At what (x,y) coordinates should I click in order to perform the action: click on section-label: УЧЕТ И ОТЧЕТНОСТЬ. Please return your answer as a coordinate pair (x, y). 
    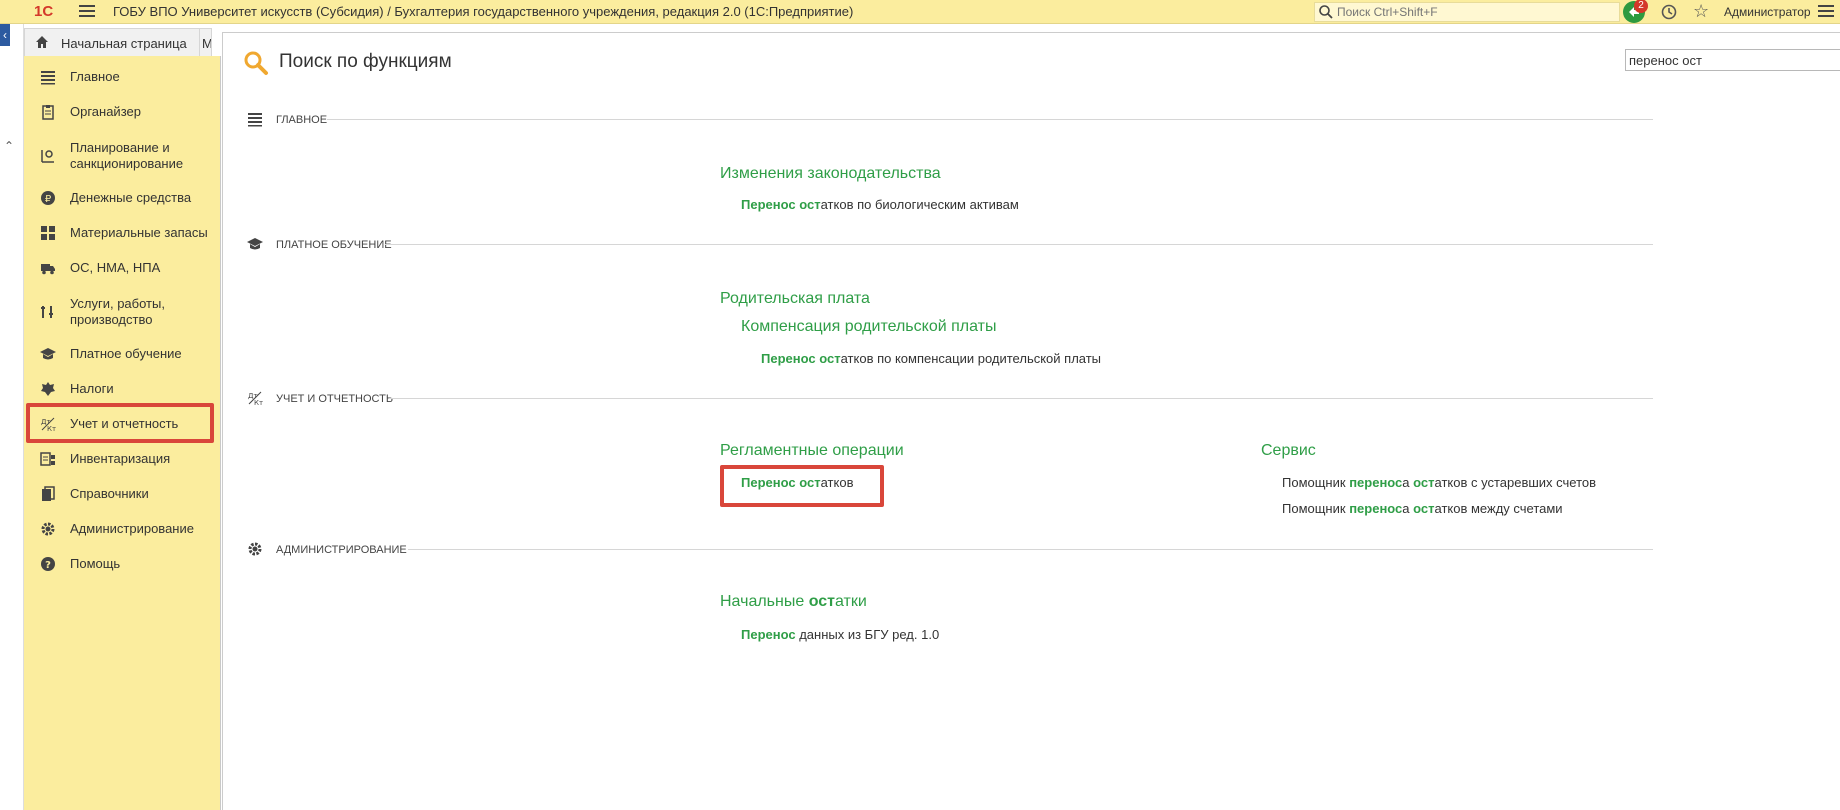
    Looking at the image, I should click on (335, 399).